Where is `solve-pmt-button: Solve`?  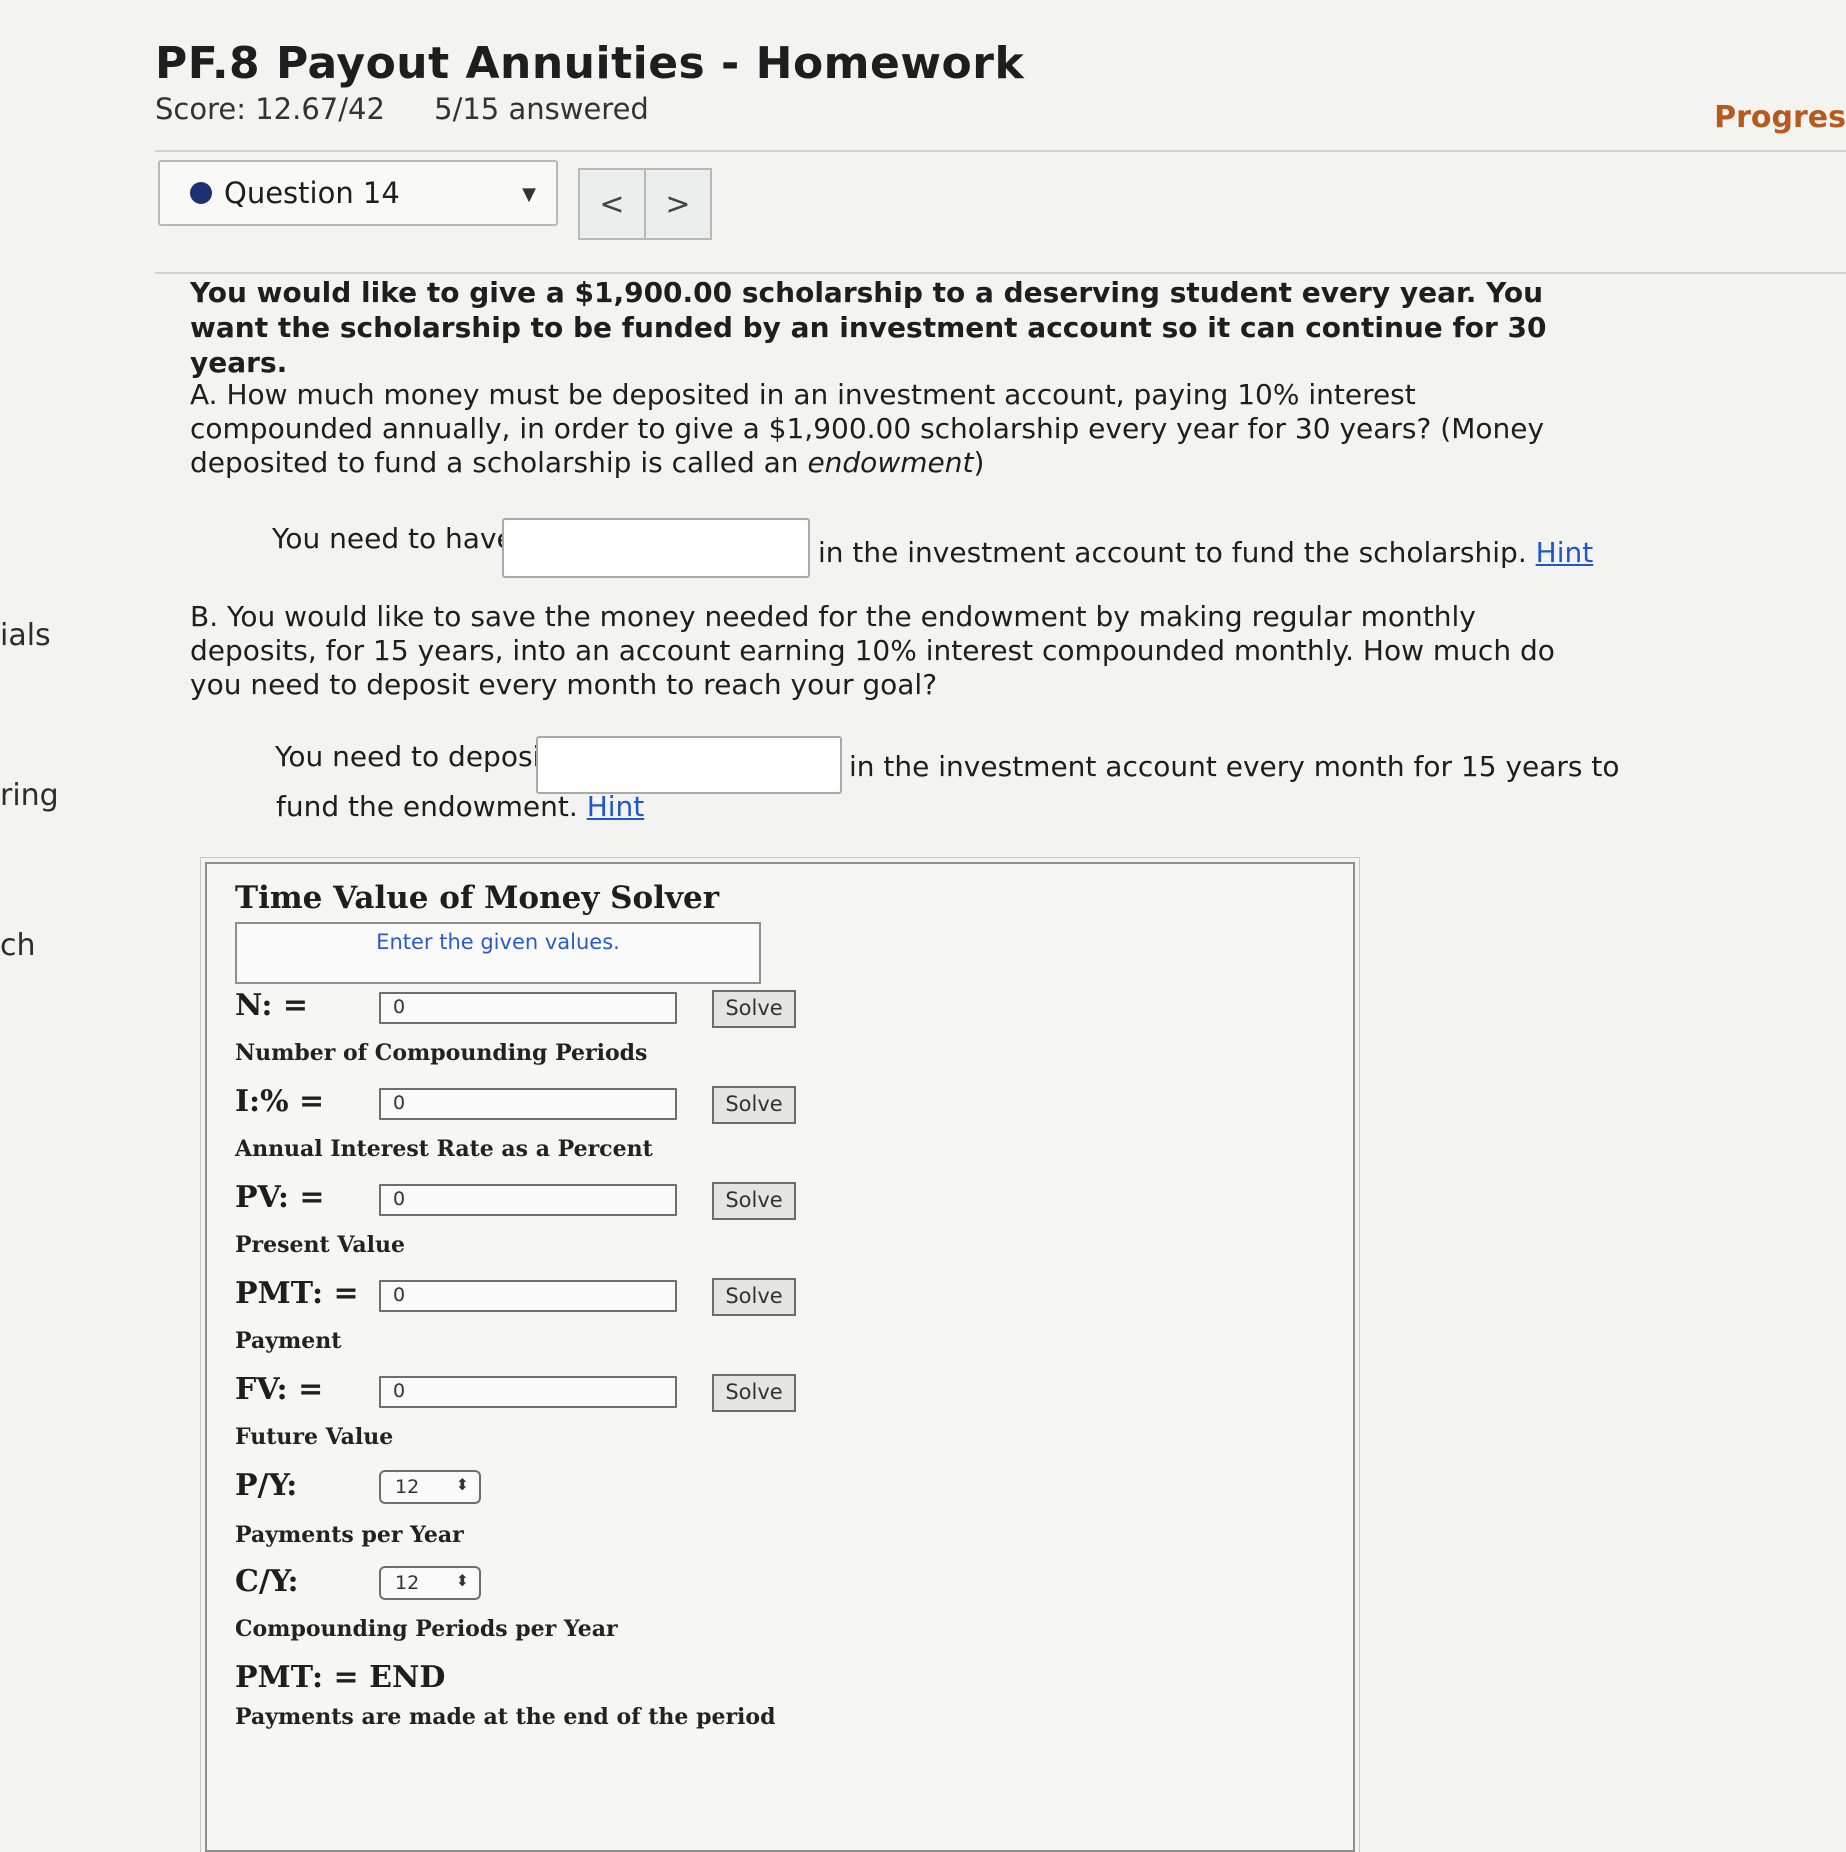 solve-pmt-button: Solve is located at coordinates (754, 1297).